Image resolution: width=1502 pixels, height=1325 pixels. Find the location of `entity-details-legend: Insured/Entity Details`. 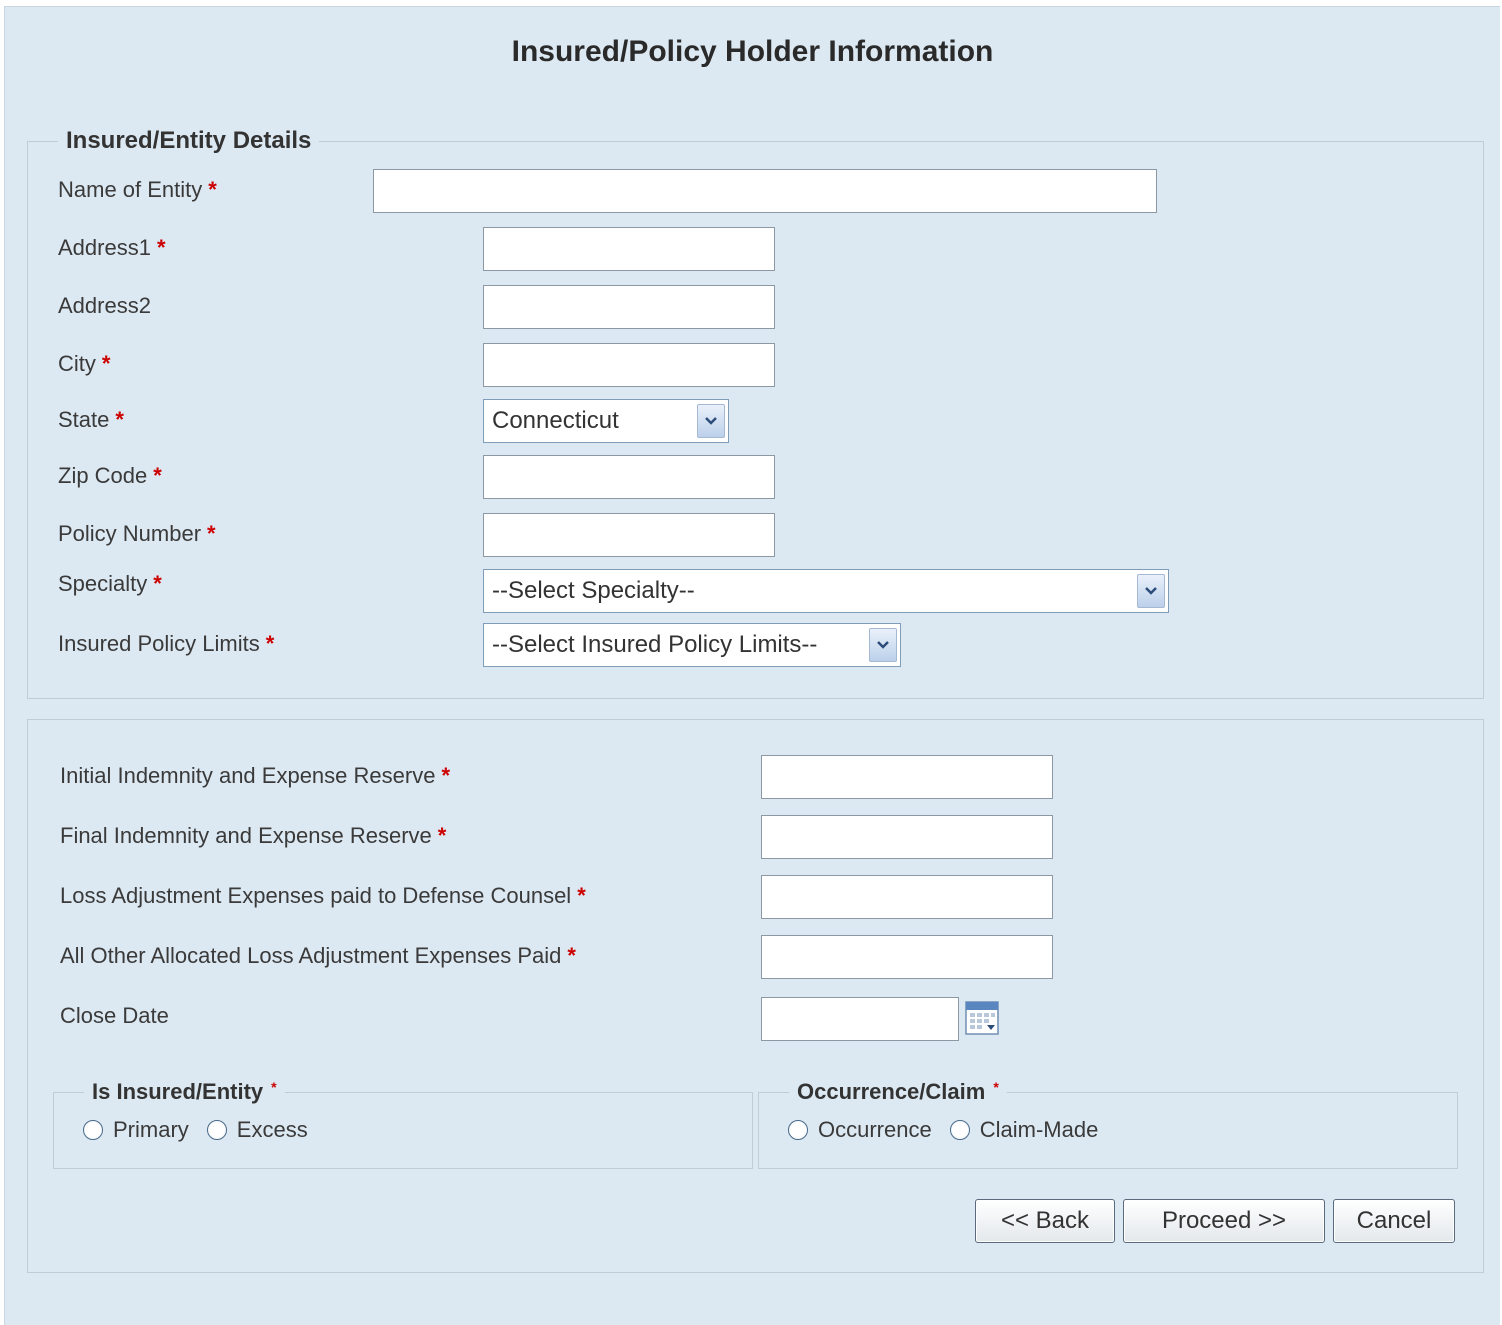

entity-details-legend: Insured/Entity Details is located at coordinates (189, 140).